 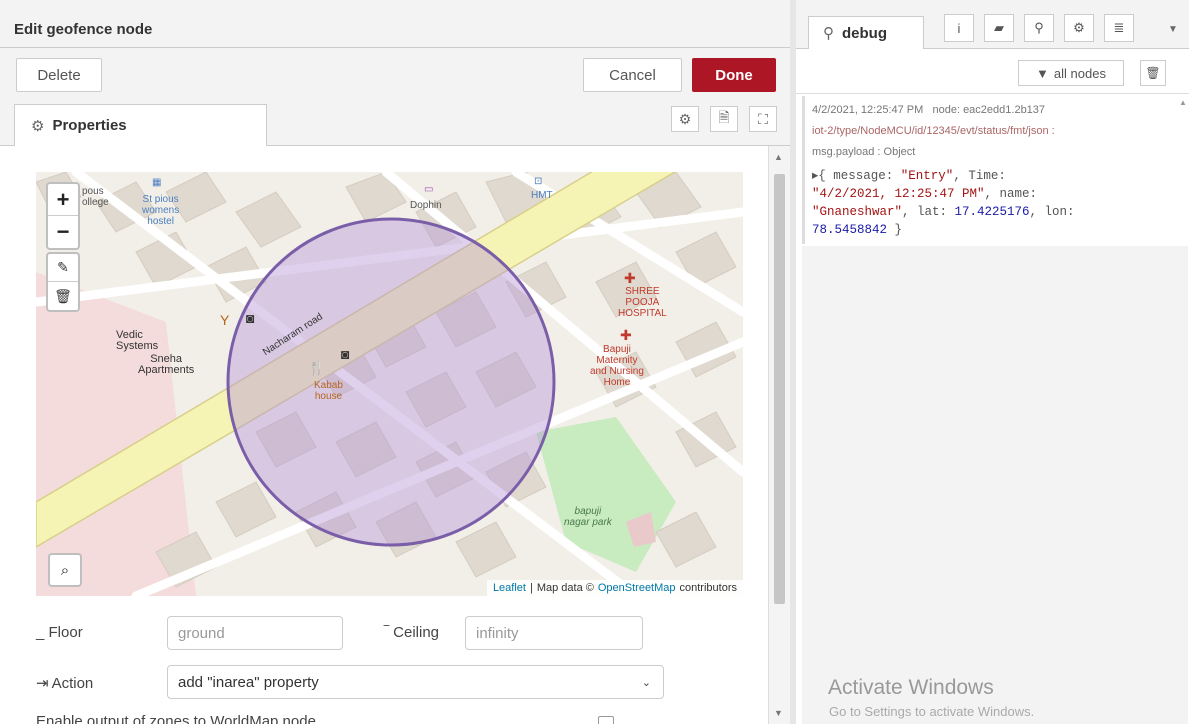 What do you see at coordinates (42, 683) in the screenshot?
I see `sign-in-icon: ⇥` at bounding box center [42, 683].